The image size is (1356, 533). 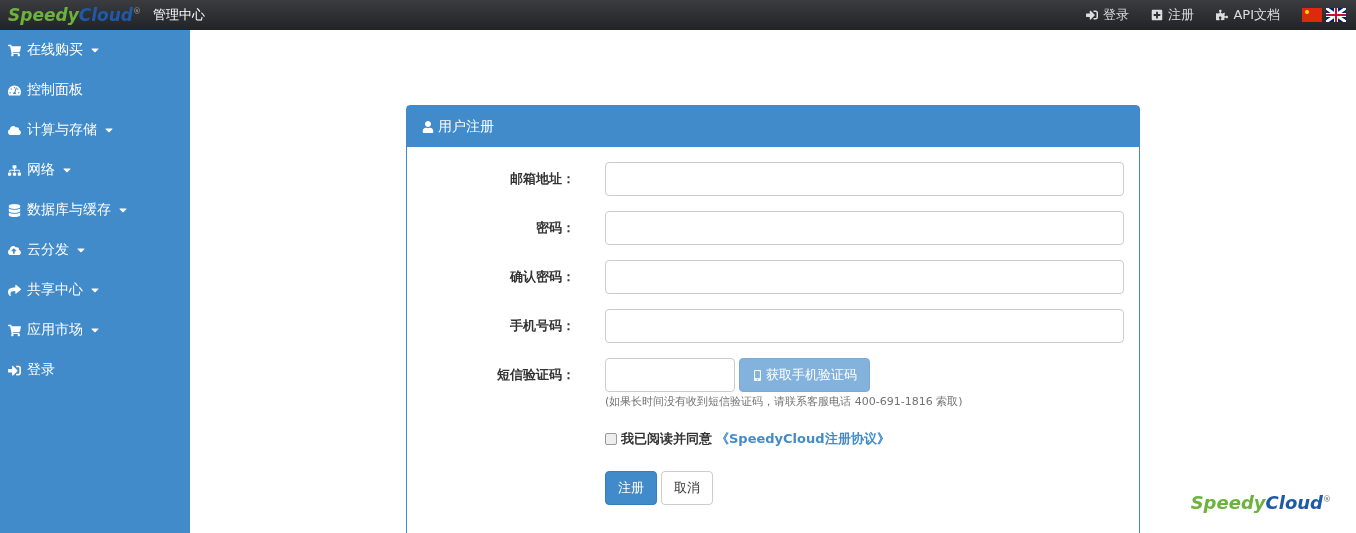 What do you see at coordinates (95, 370) in the screenshot?
I see `sidebar-item: 登录` at bounding box center [95, 370].